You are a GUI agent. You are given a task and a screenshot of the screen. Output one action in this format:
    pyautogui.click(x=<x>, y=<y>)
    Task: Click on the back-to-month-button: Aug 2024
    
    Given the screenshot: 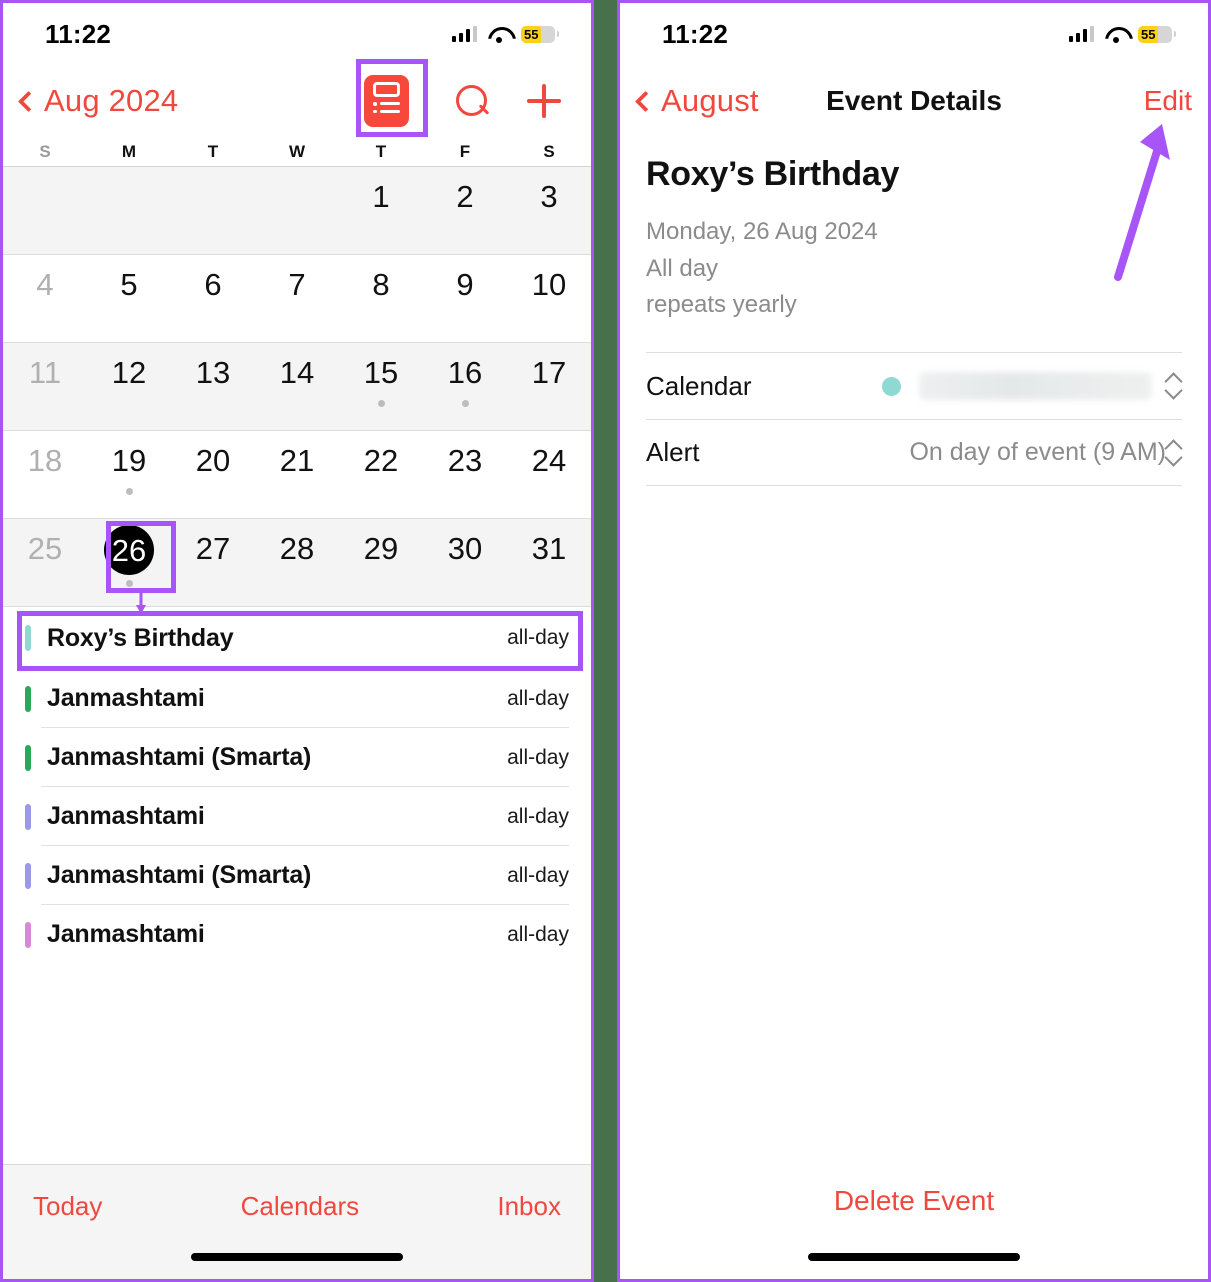 What is the action you would take?
    pyautogui.click(x=96, y=101)
    